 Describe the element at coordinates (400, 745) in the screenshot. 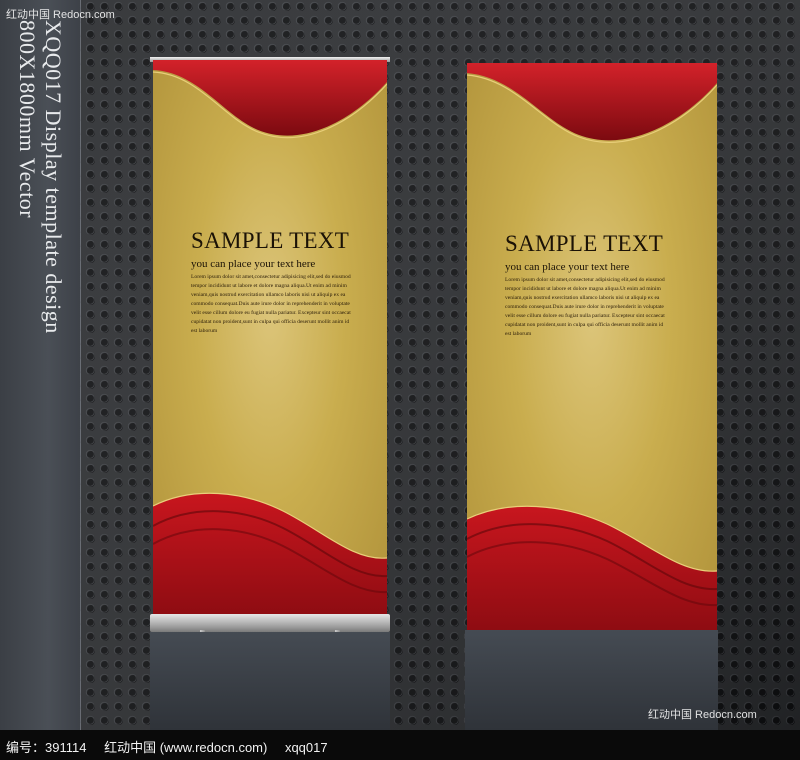

I see `footer-bar: 编号：391114 红动中国 (www.redocn.com) xqq017` at that location.